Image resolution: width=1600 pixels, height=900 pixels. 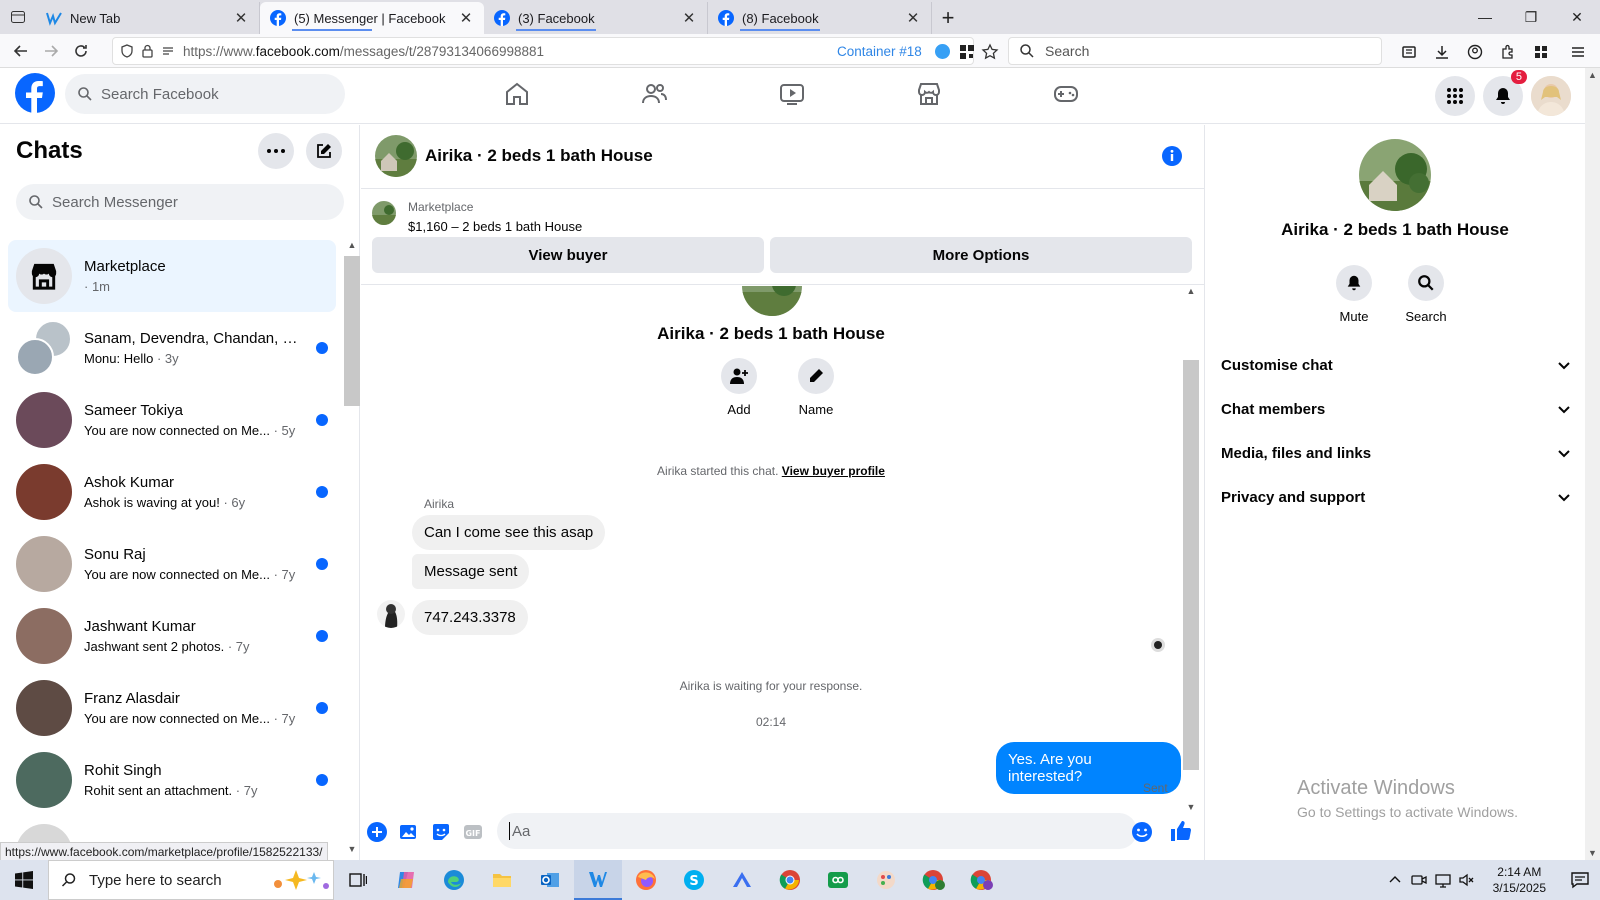 I want to click on taskbar-search-input: Type here to search, so click(x=191, y=880).